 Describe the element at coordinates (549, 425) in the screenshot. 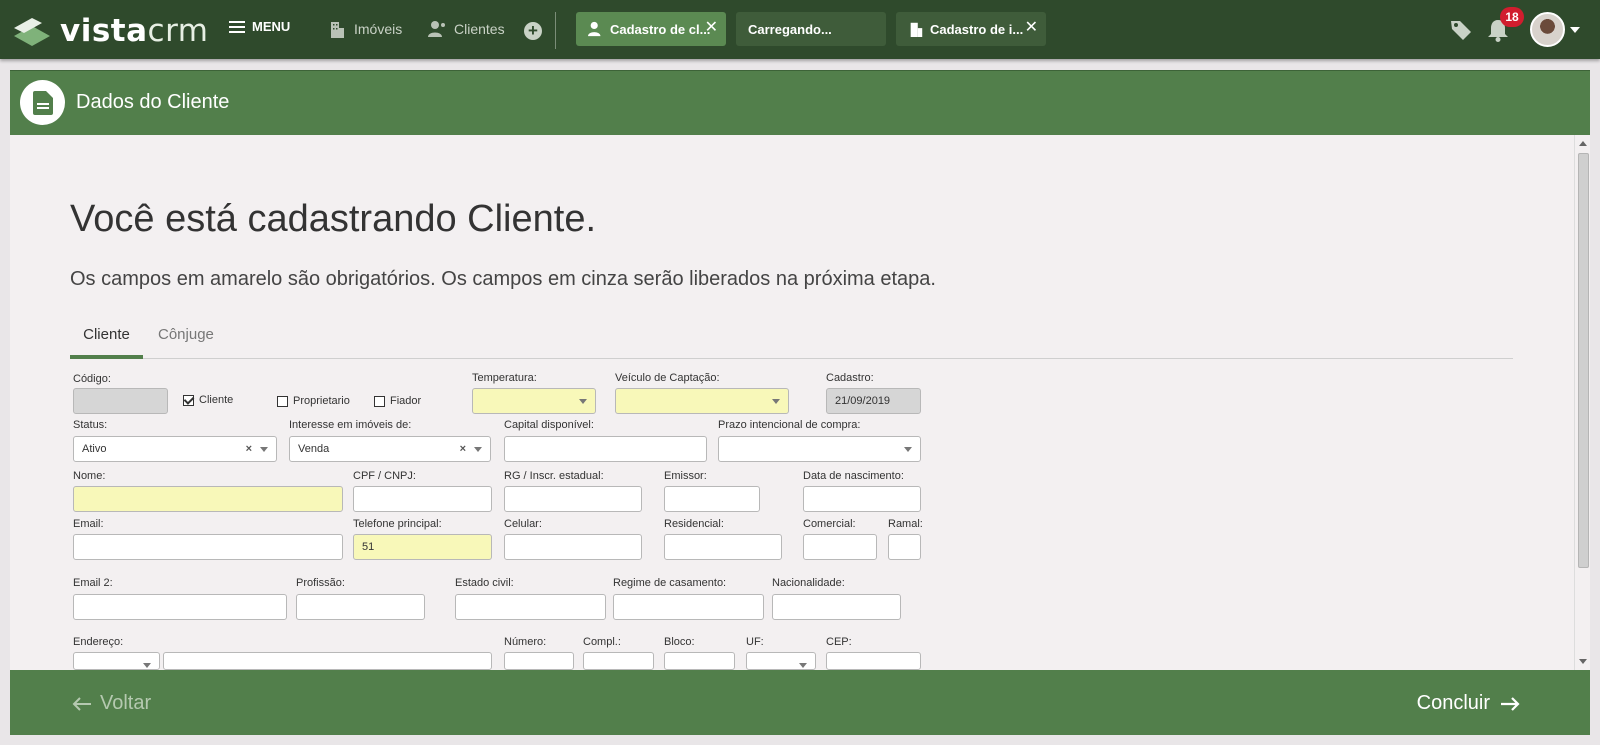

I see `capital-label: Capital disponível:` at that location.